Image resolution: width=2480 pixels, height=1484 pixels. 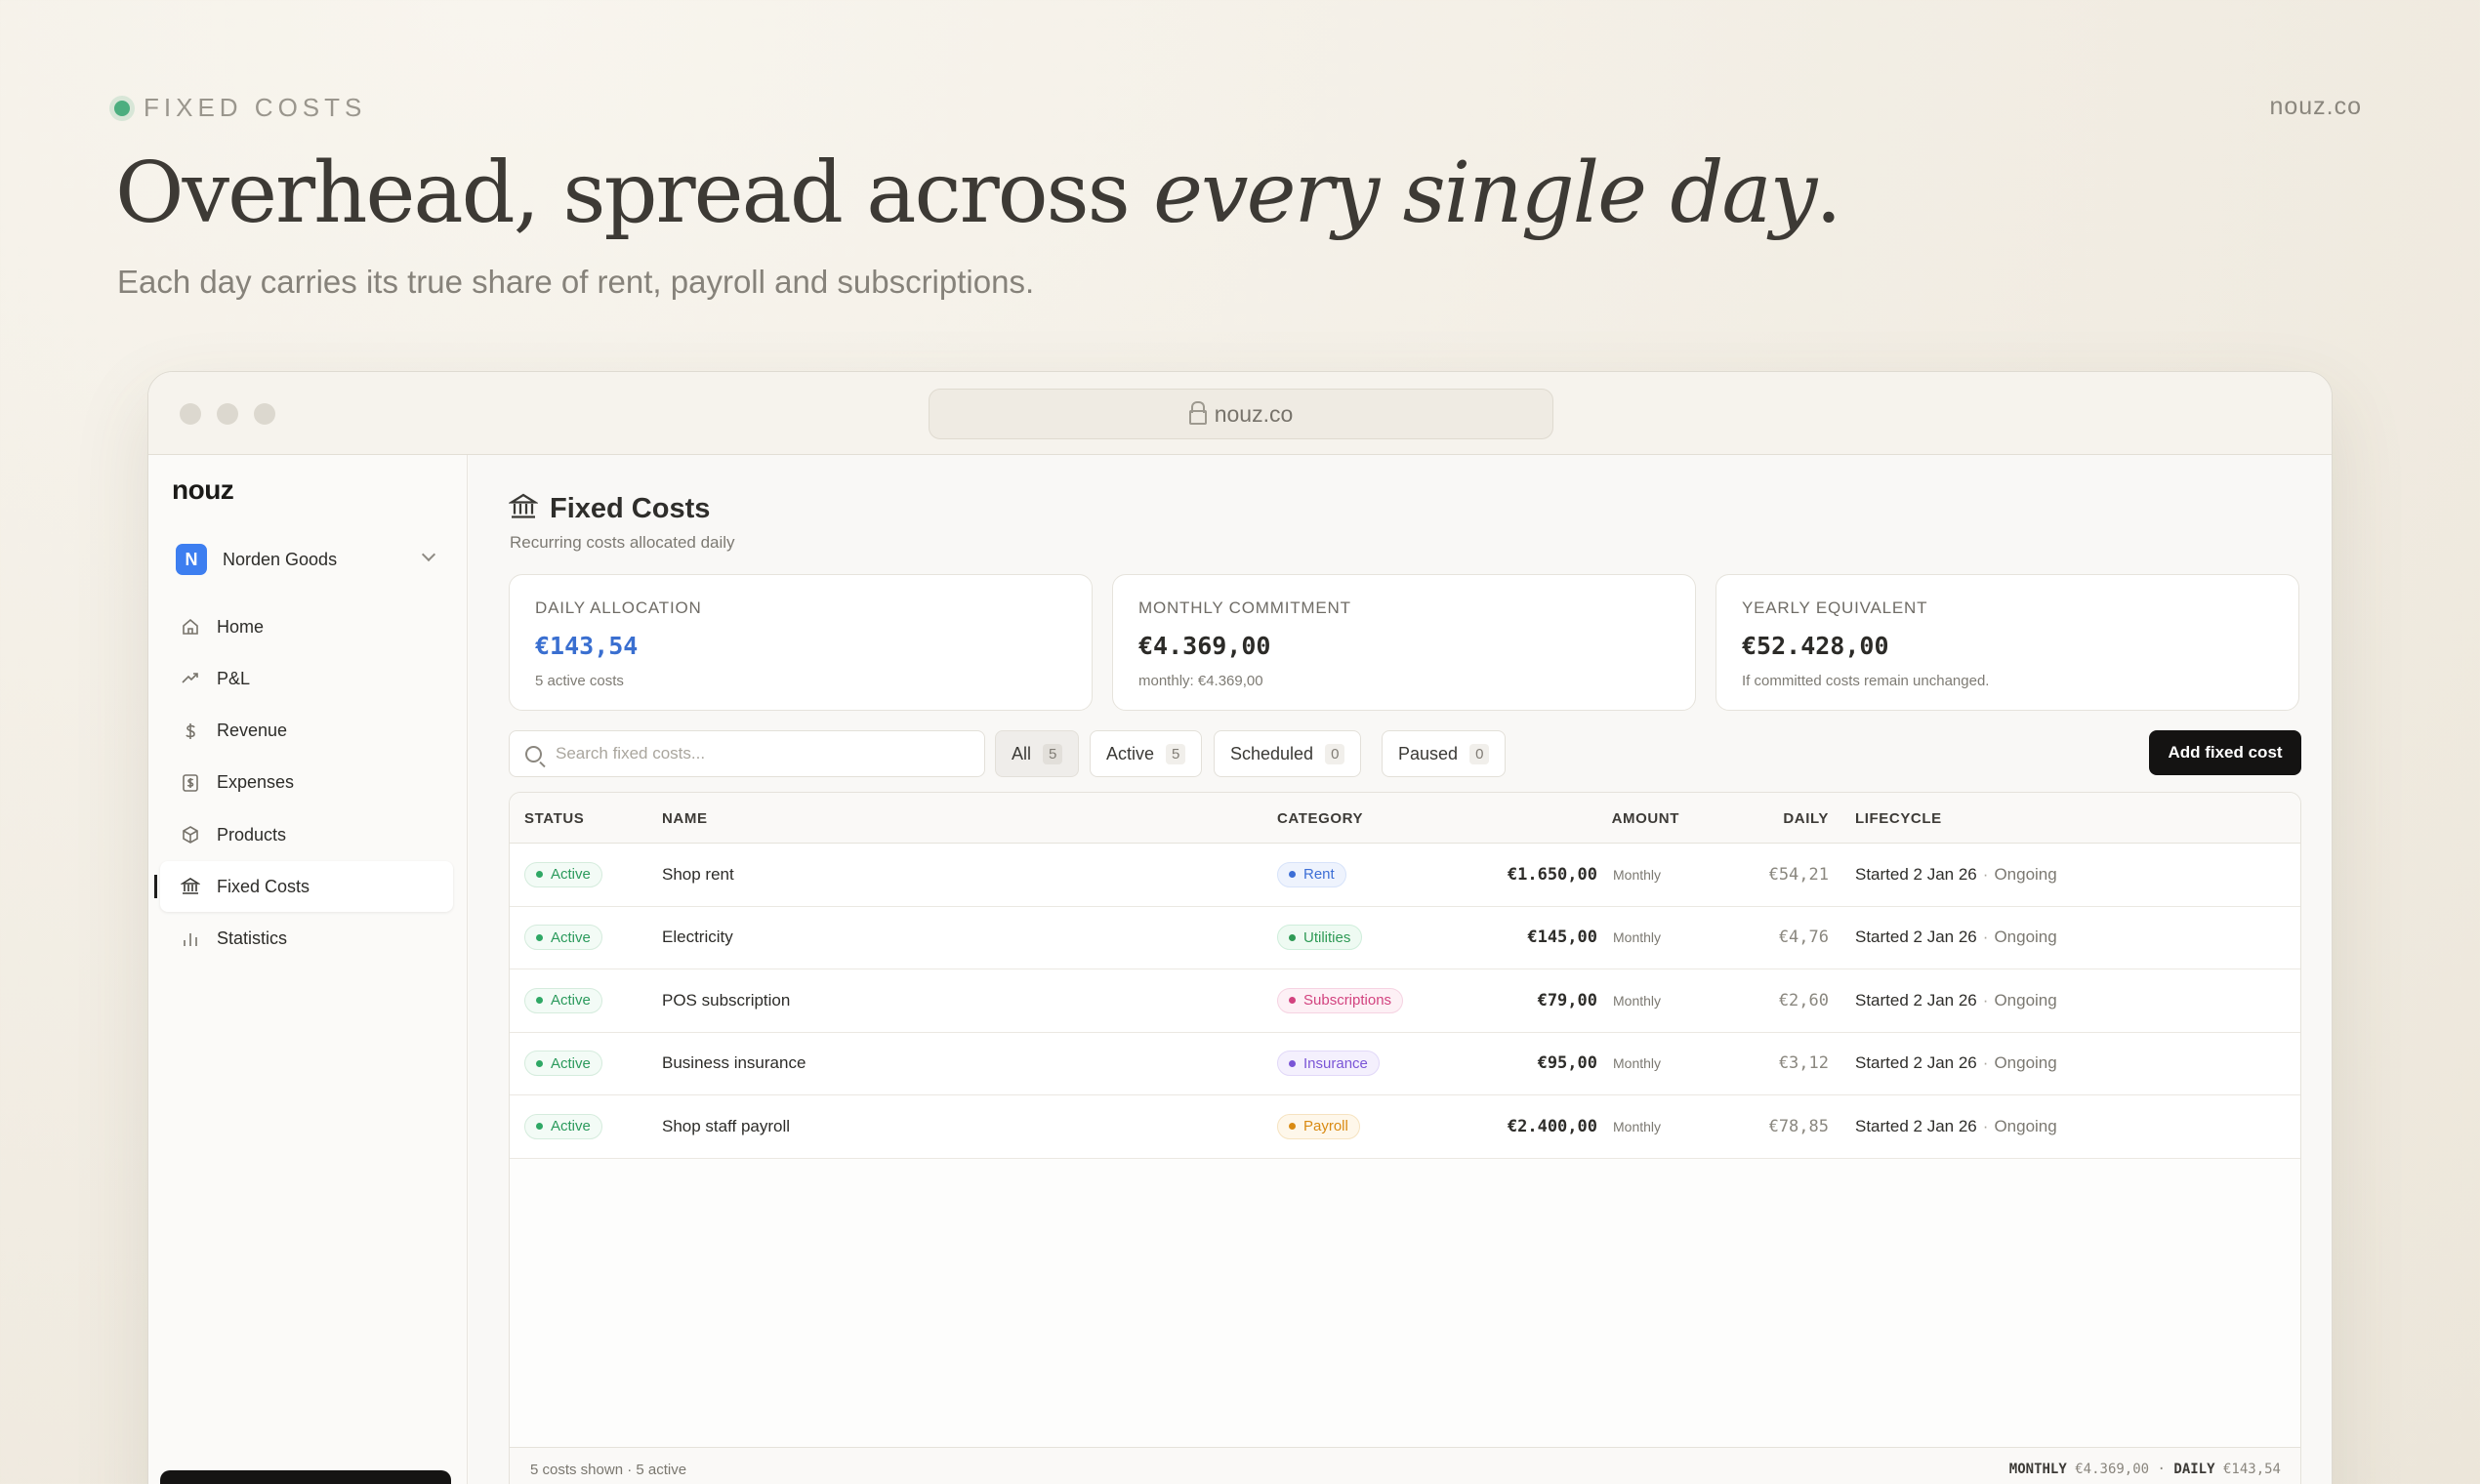 What do you see at coordinates (1201, 681) in the screenshot?
I see `stat-note: monthly: €4.369,00` at bounding box center [1201, 681].